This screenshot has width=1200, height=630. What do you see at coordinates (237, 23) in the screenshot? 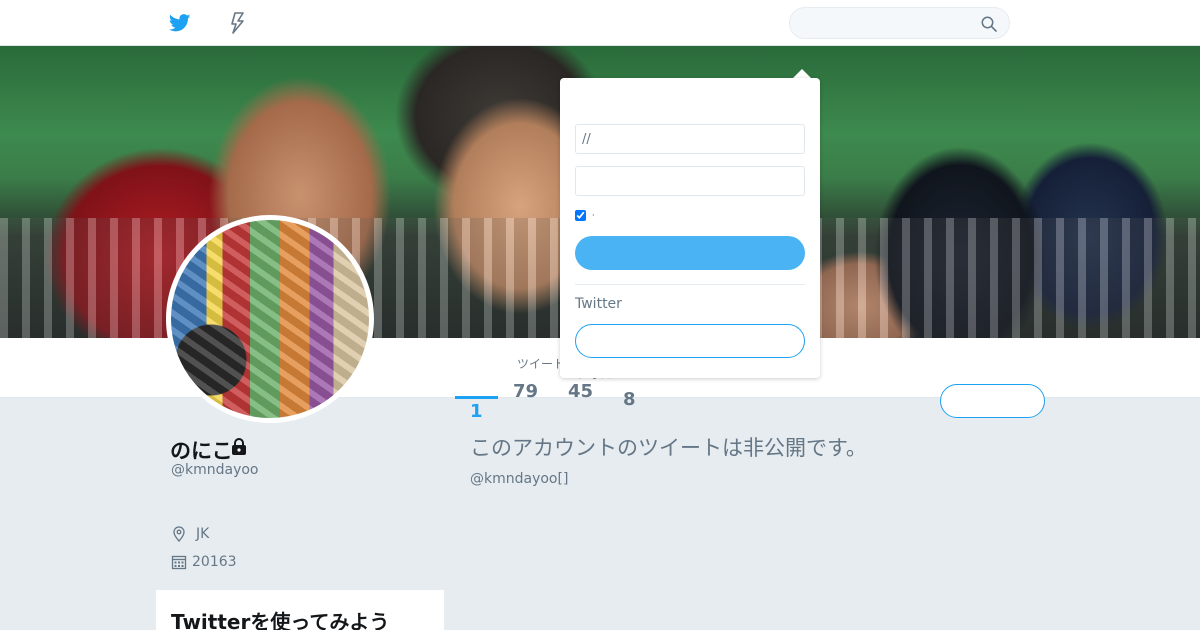
I see `lightning-icon` at bounding box center [237, 23].